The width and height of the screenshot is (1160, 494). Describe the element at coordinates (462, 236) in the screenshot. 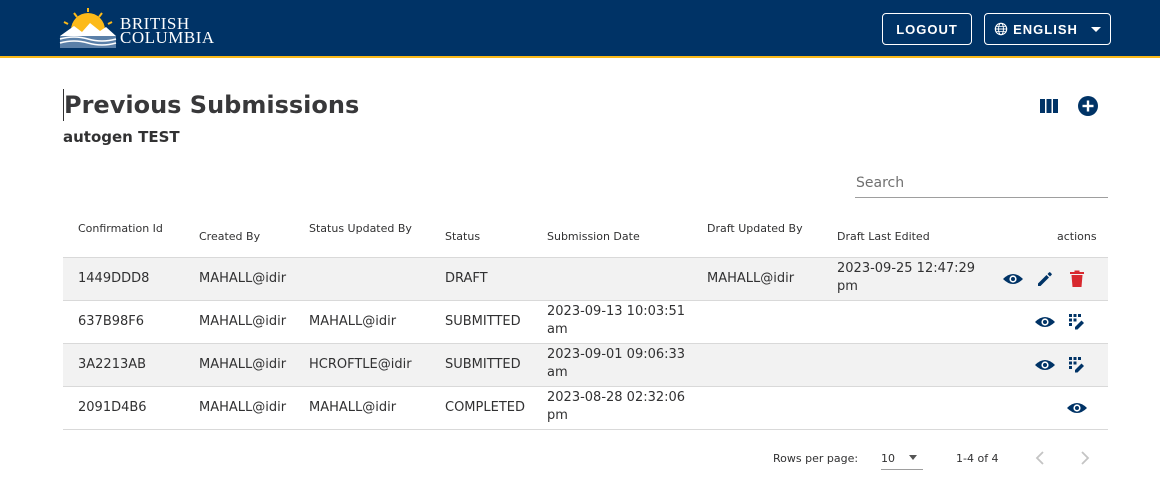

I see `column-header-status: Status` at that location.